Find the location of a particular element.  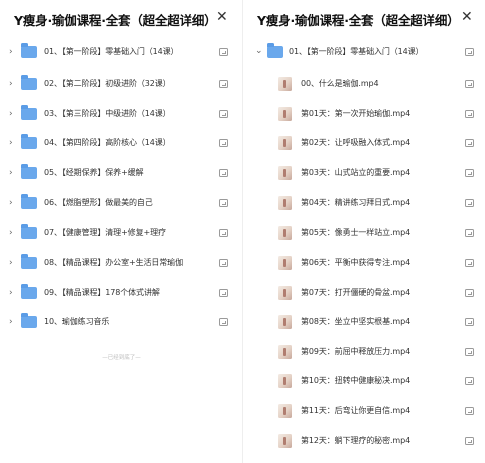

folder-row: › 04、【第四阶段】高阶核心（14课） is located at coordinates (121, 142).